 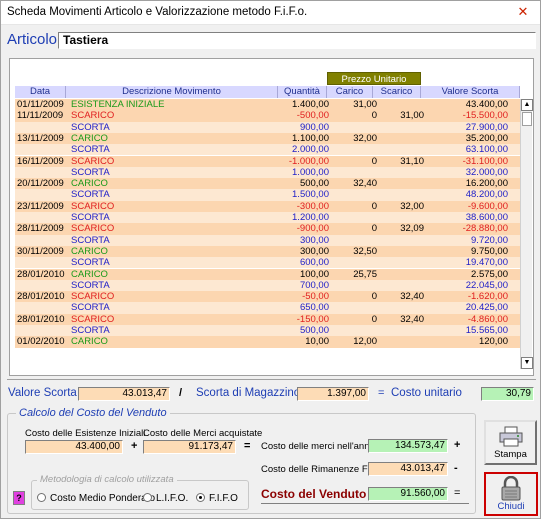 What do you see at coordinates (523, 12) in the screenshot?
I see `close-icon: ✕` at bounding box center [523, 12].